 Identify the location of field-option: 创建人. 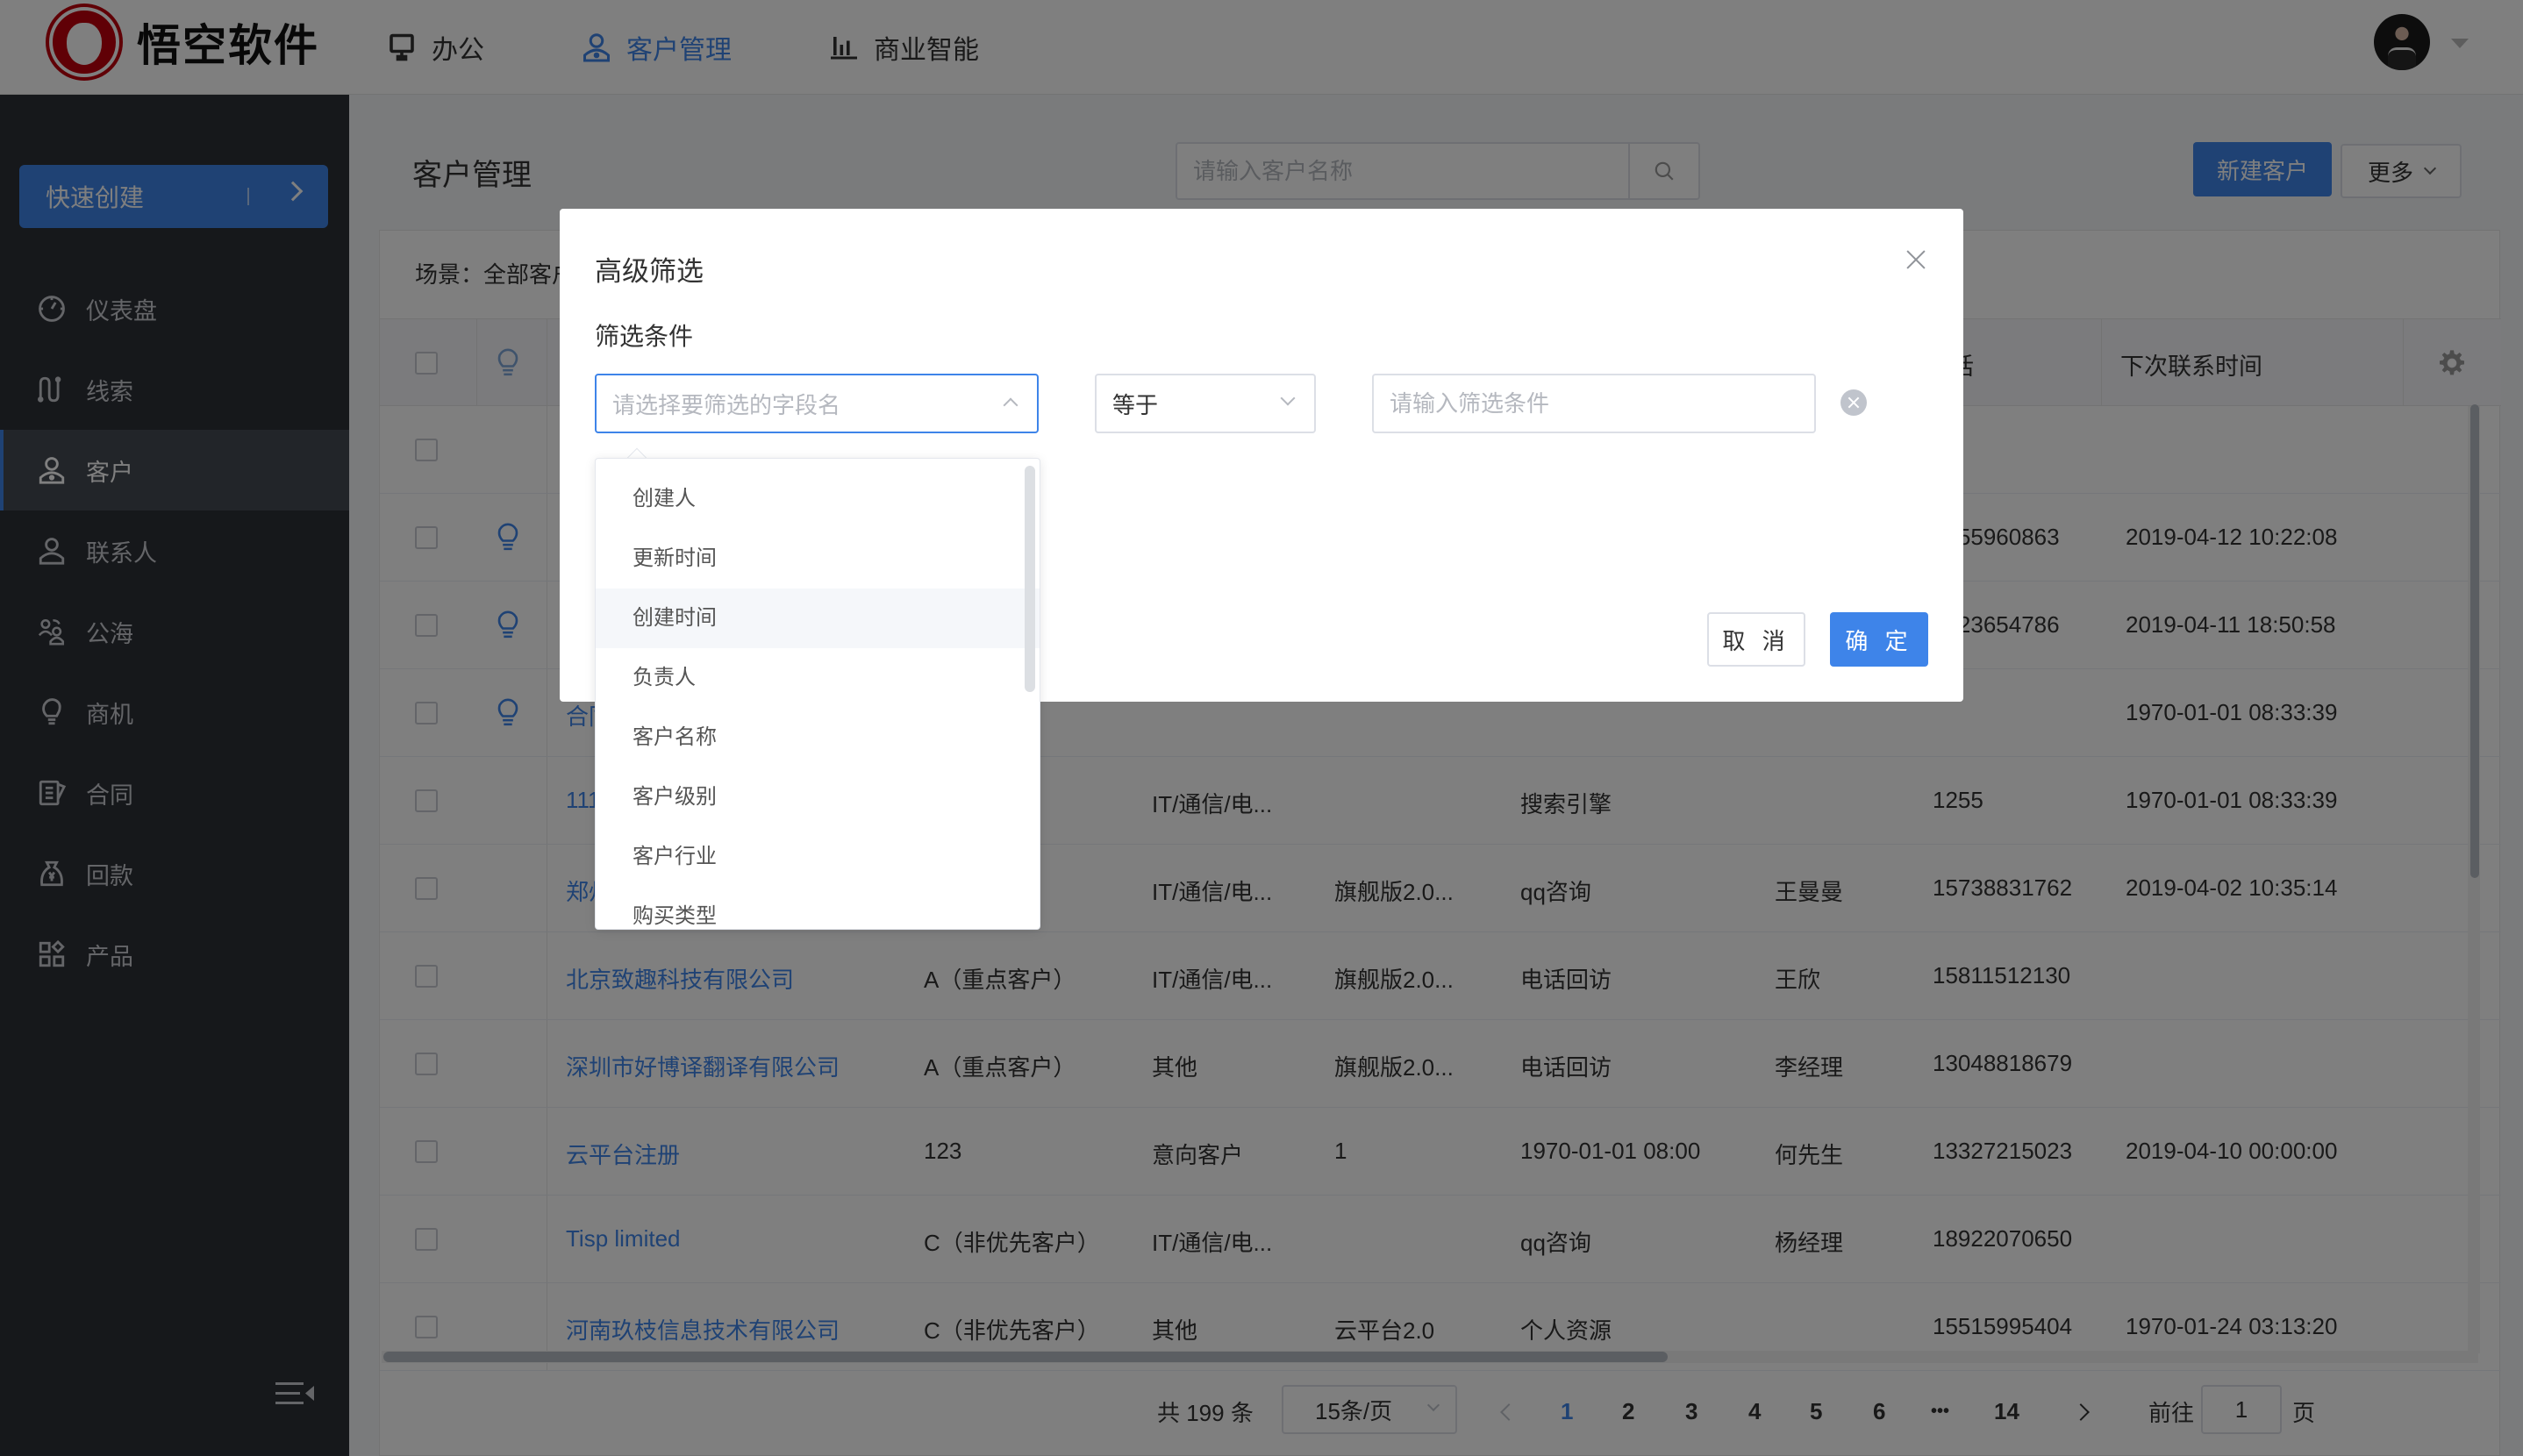
(818, 499).